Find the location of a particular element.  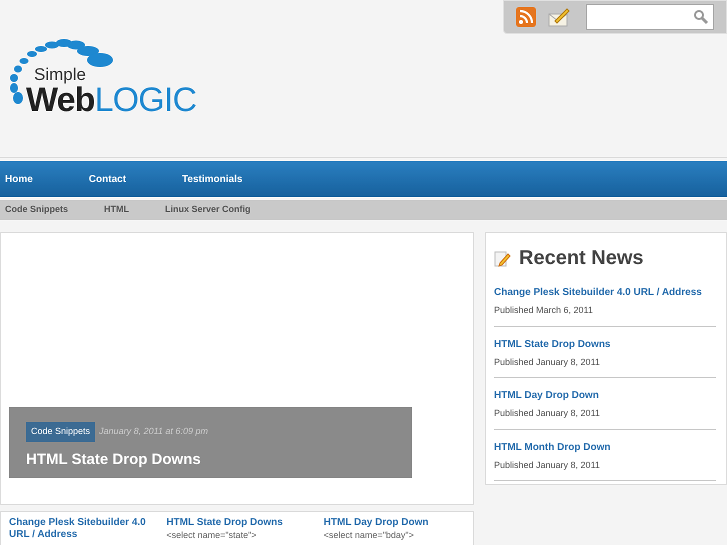

news-link: HTML State Drop Downs is located at coordinates (605, 344).